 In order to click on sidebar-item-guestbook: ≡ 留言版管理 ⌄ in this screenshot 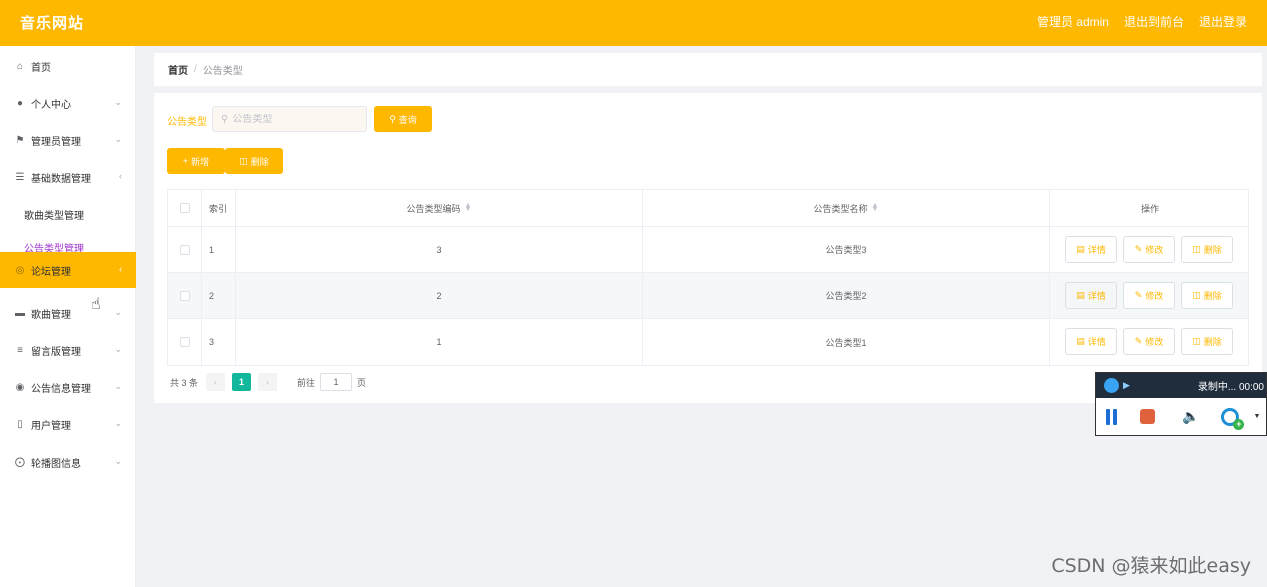, I will do `click(68, 350)`.